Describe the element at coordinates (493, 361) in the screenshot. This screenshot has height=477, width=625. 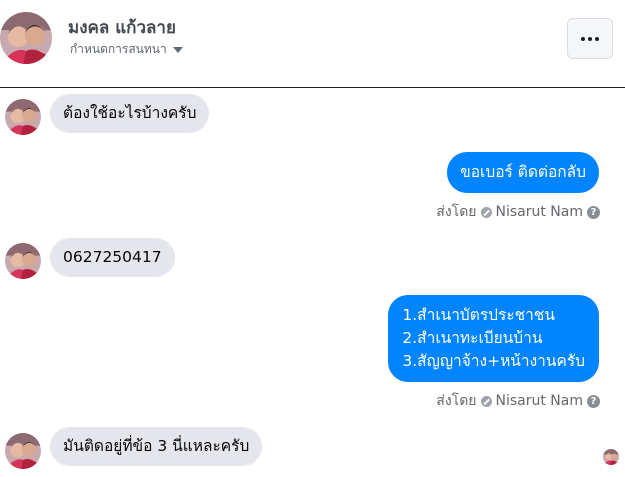
I see `message-line: 3.สัญญาจ้าง+หน้างานครับ` at that location.